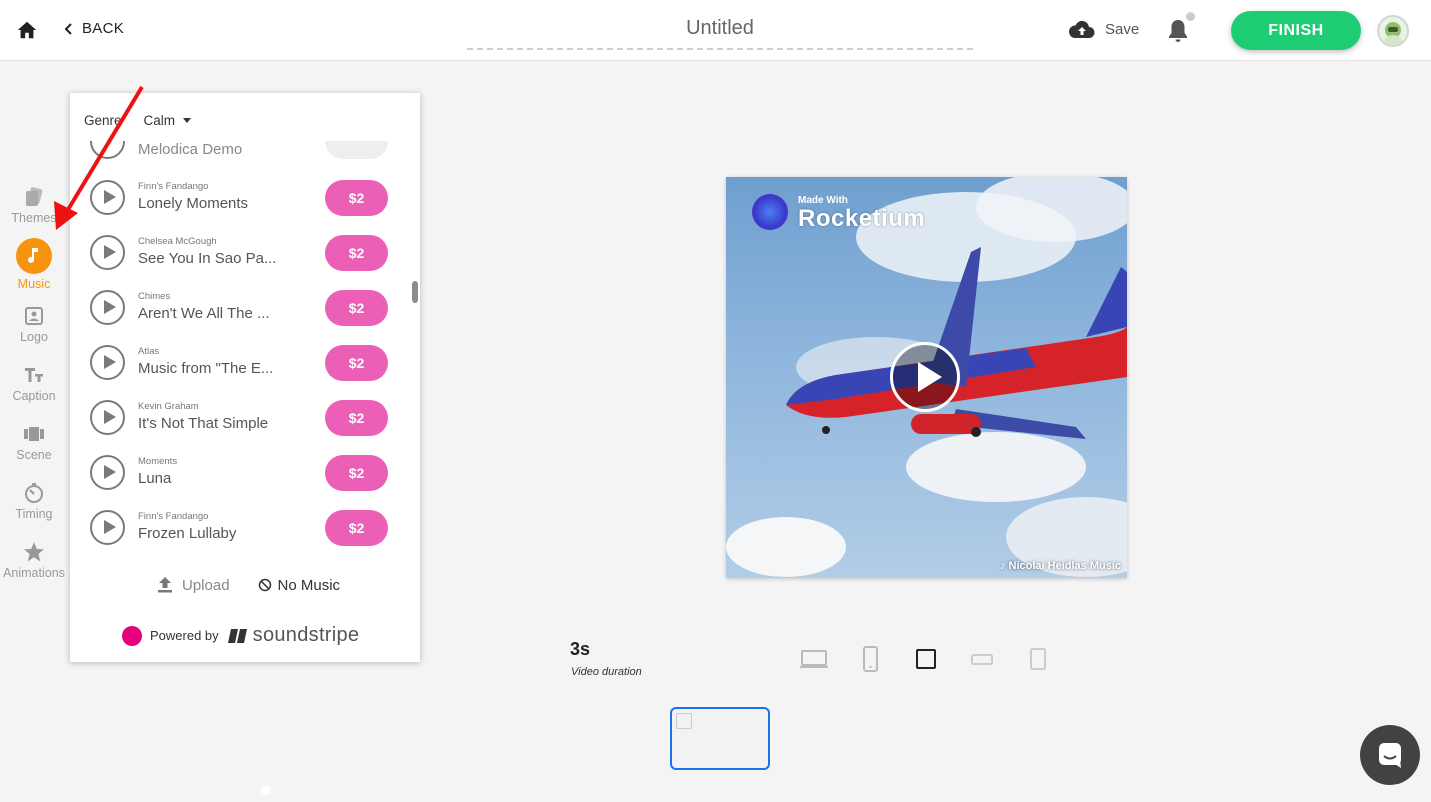 The height and width of the screenshot is (802, 1431). Describe the element at coordinates (870, 659) in the screenshot. I see `mobile-format-icon` at that location.